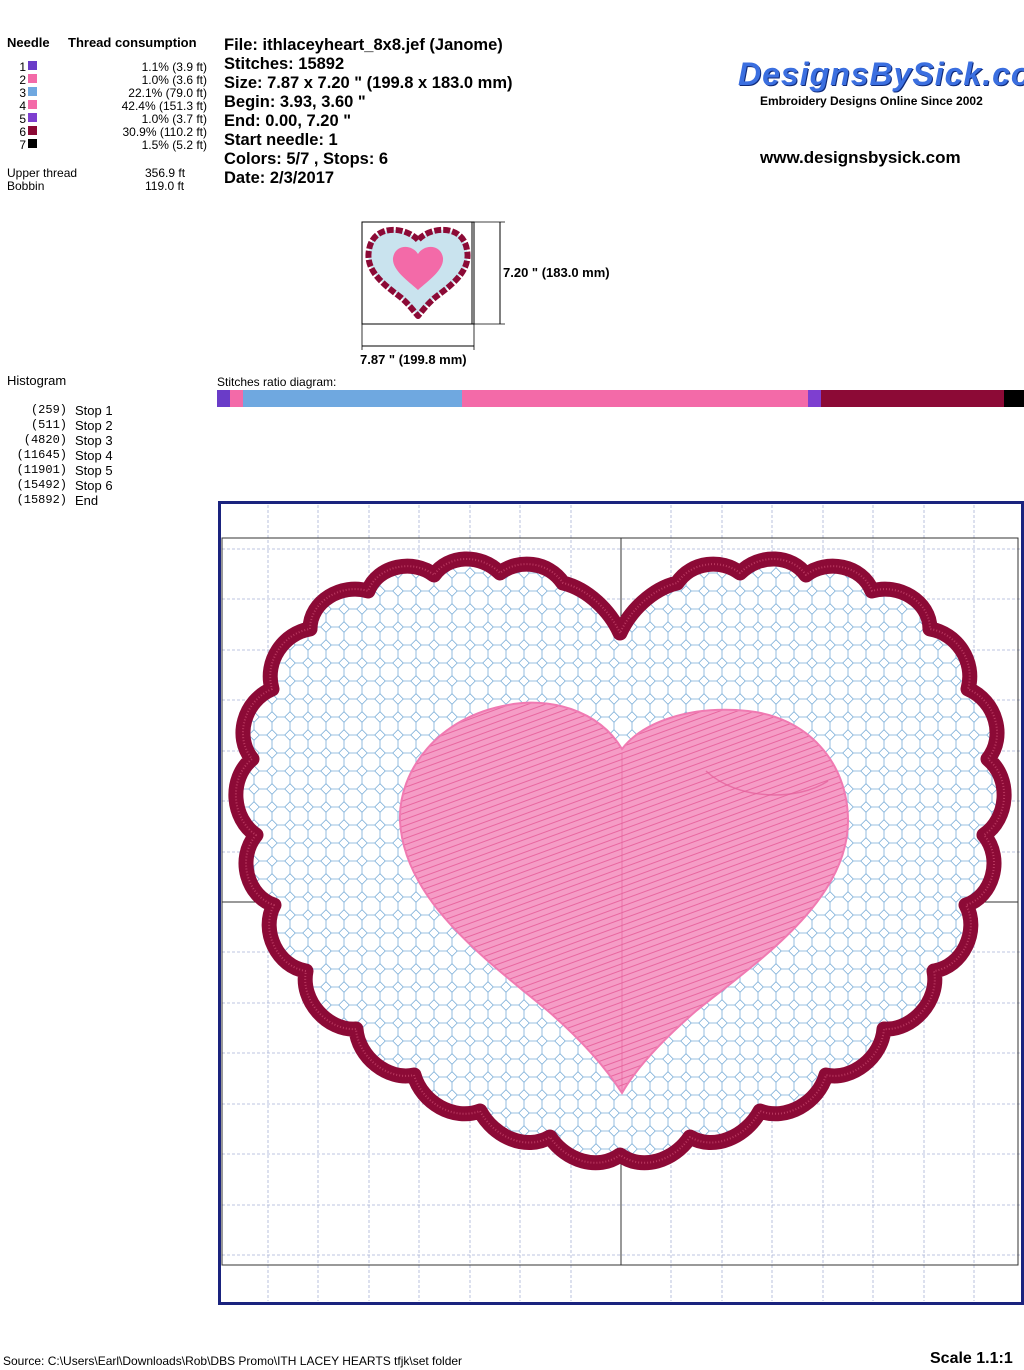 This screenshot has height=1370, width=1024. What do you see at coordinates (94, 410) in the screenshot?
I see `histogram-label: Stop 1` at bounding box center [94, 410].